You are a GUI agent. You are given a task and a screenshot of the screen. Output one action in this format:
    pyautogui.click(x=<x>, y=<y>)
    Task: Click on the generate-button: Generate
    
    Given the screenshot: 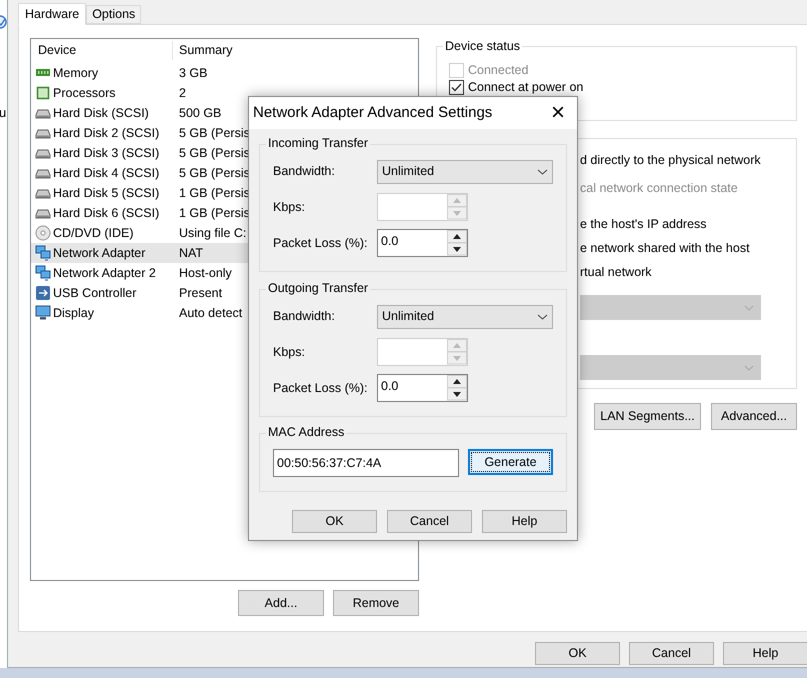 What is the action you would take?
    pyautogui.click(x=510, y=462)
    